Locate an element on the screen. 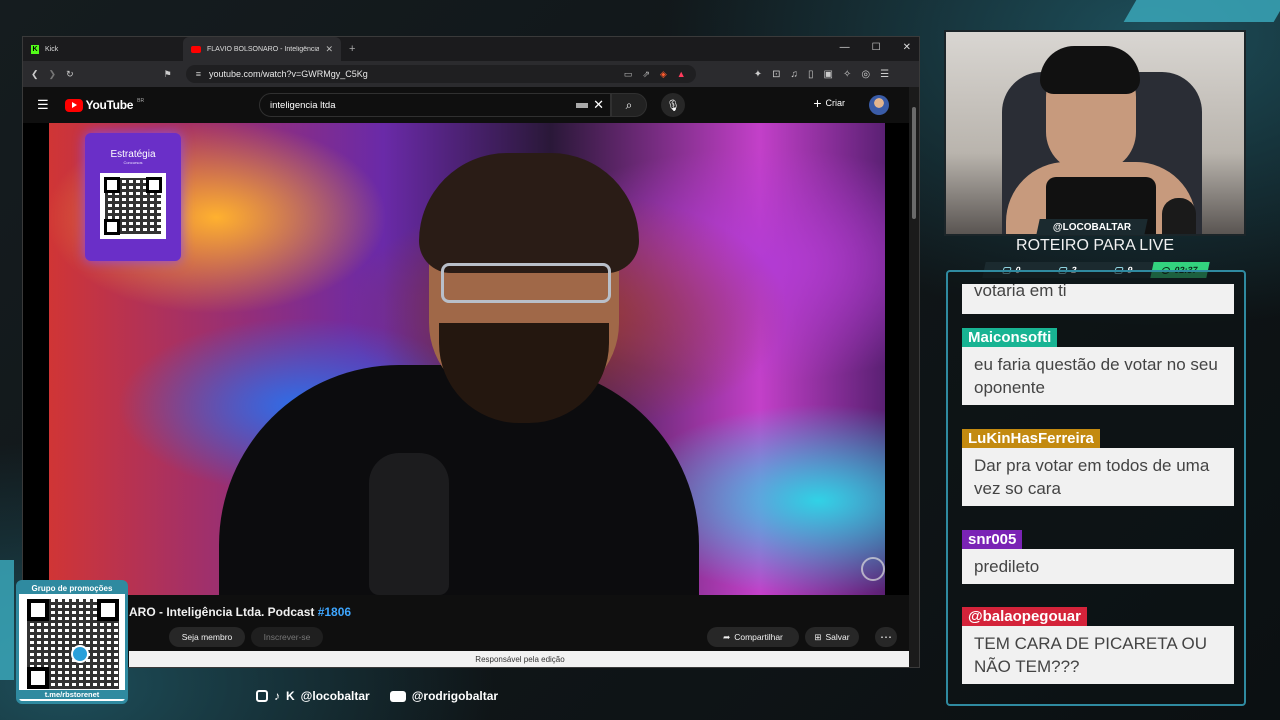 The width and height of the screenshot is (1280, 720). youtube-play-icon is located at coordinates (73, 105).